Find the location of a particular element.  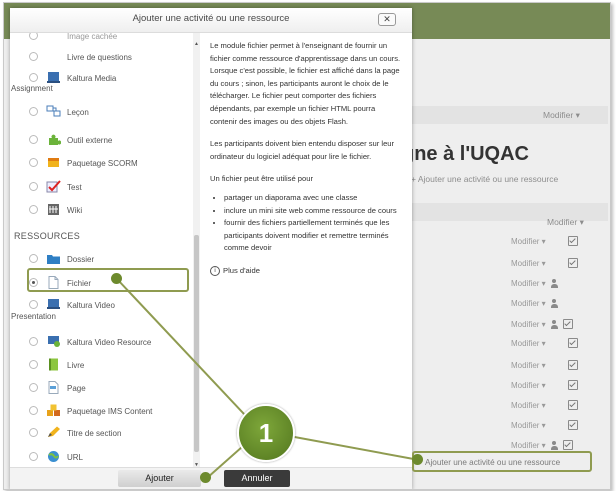

fichier-highlight-box is located at coordinates (108, 280).